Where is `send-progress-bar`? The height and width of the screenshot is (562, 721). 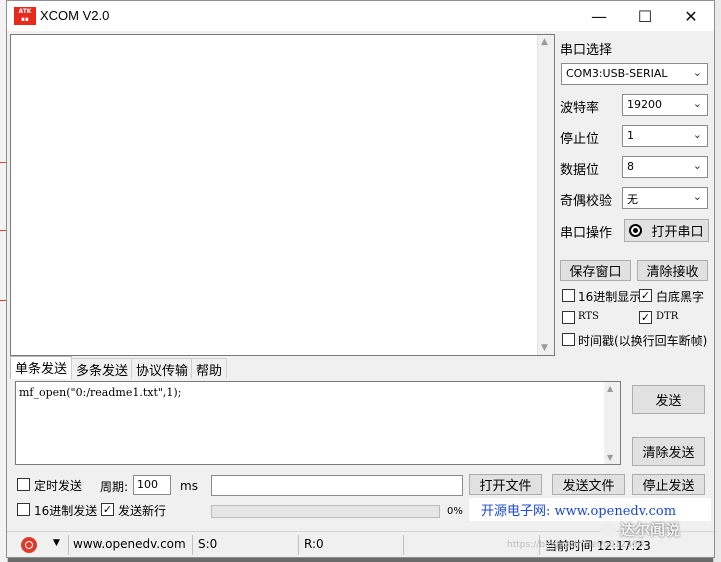
send-progress-bar is located at coordinates (325, 511).